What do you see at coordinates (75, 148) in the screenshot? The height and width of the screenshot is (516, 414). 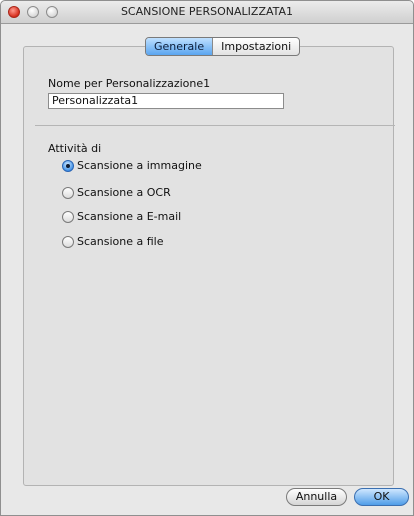 I see `activity-label: Attività di` at bounding box center [75, 148].